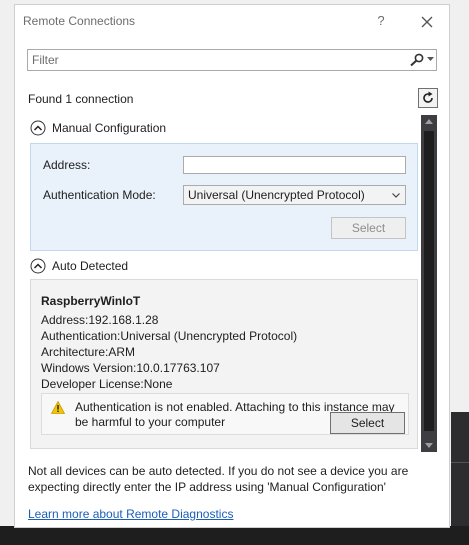 This screenshot has width=469, height=545. What do you see at coordinates (429, 445) in the screenshot?
I see `scroll-down-icon` at bounding box center [429, 445].